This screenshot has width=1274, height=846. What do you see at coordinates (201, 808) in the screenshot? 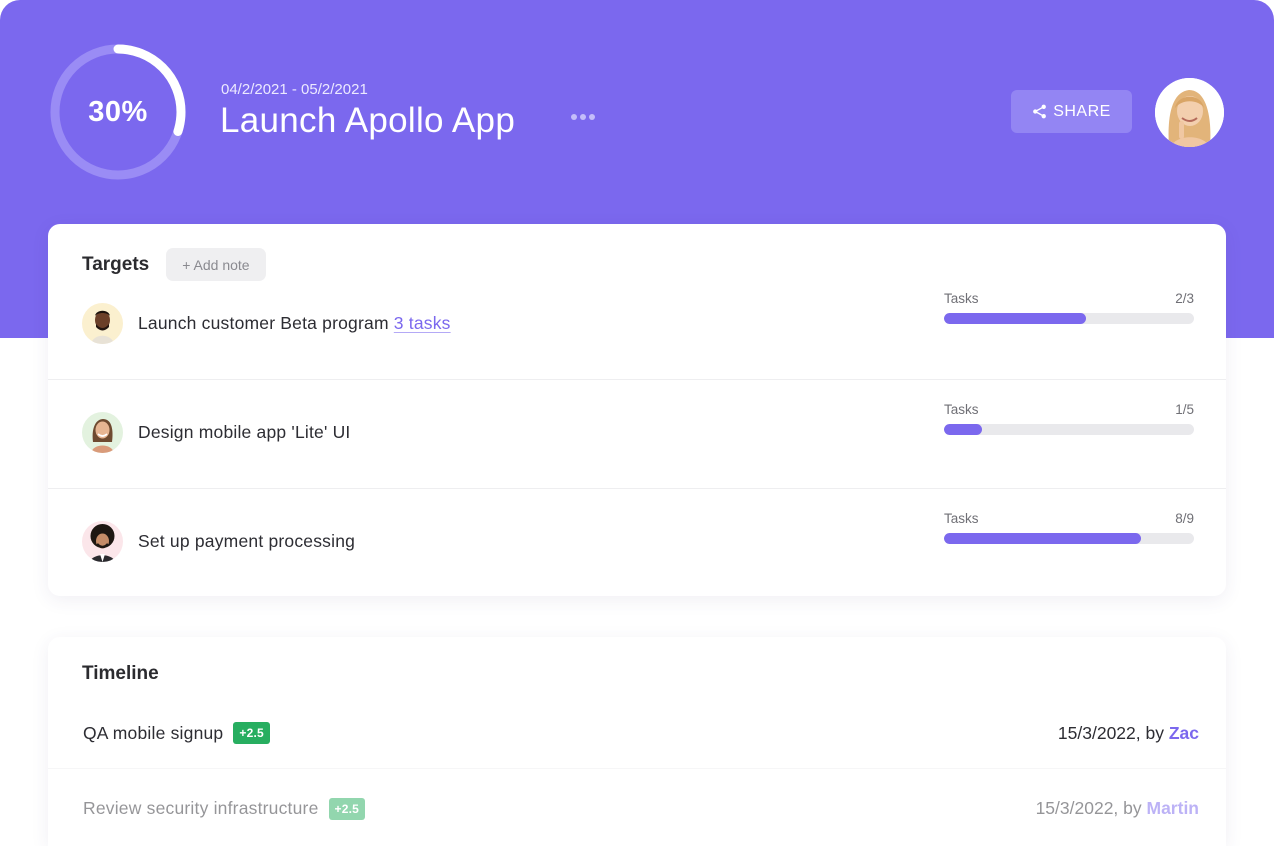
I see `timeline-label: Review security infrastructure` at bounding box center [201, 808].